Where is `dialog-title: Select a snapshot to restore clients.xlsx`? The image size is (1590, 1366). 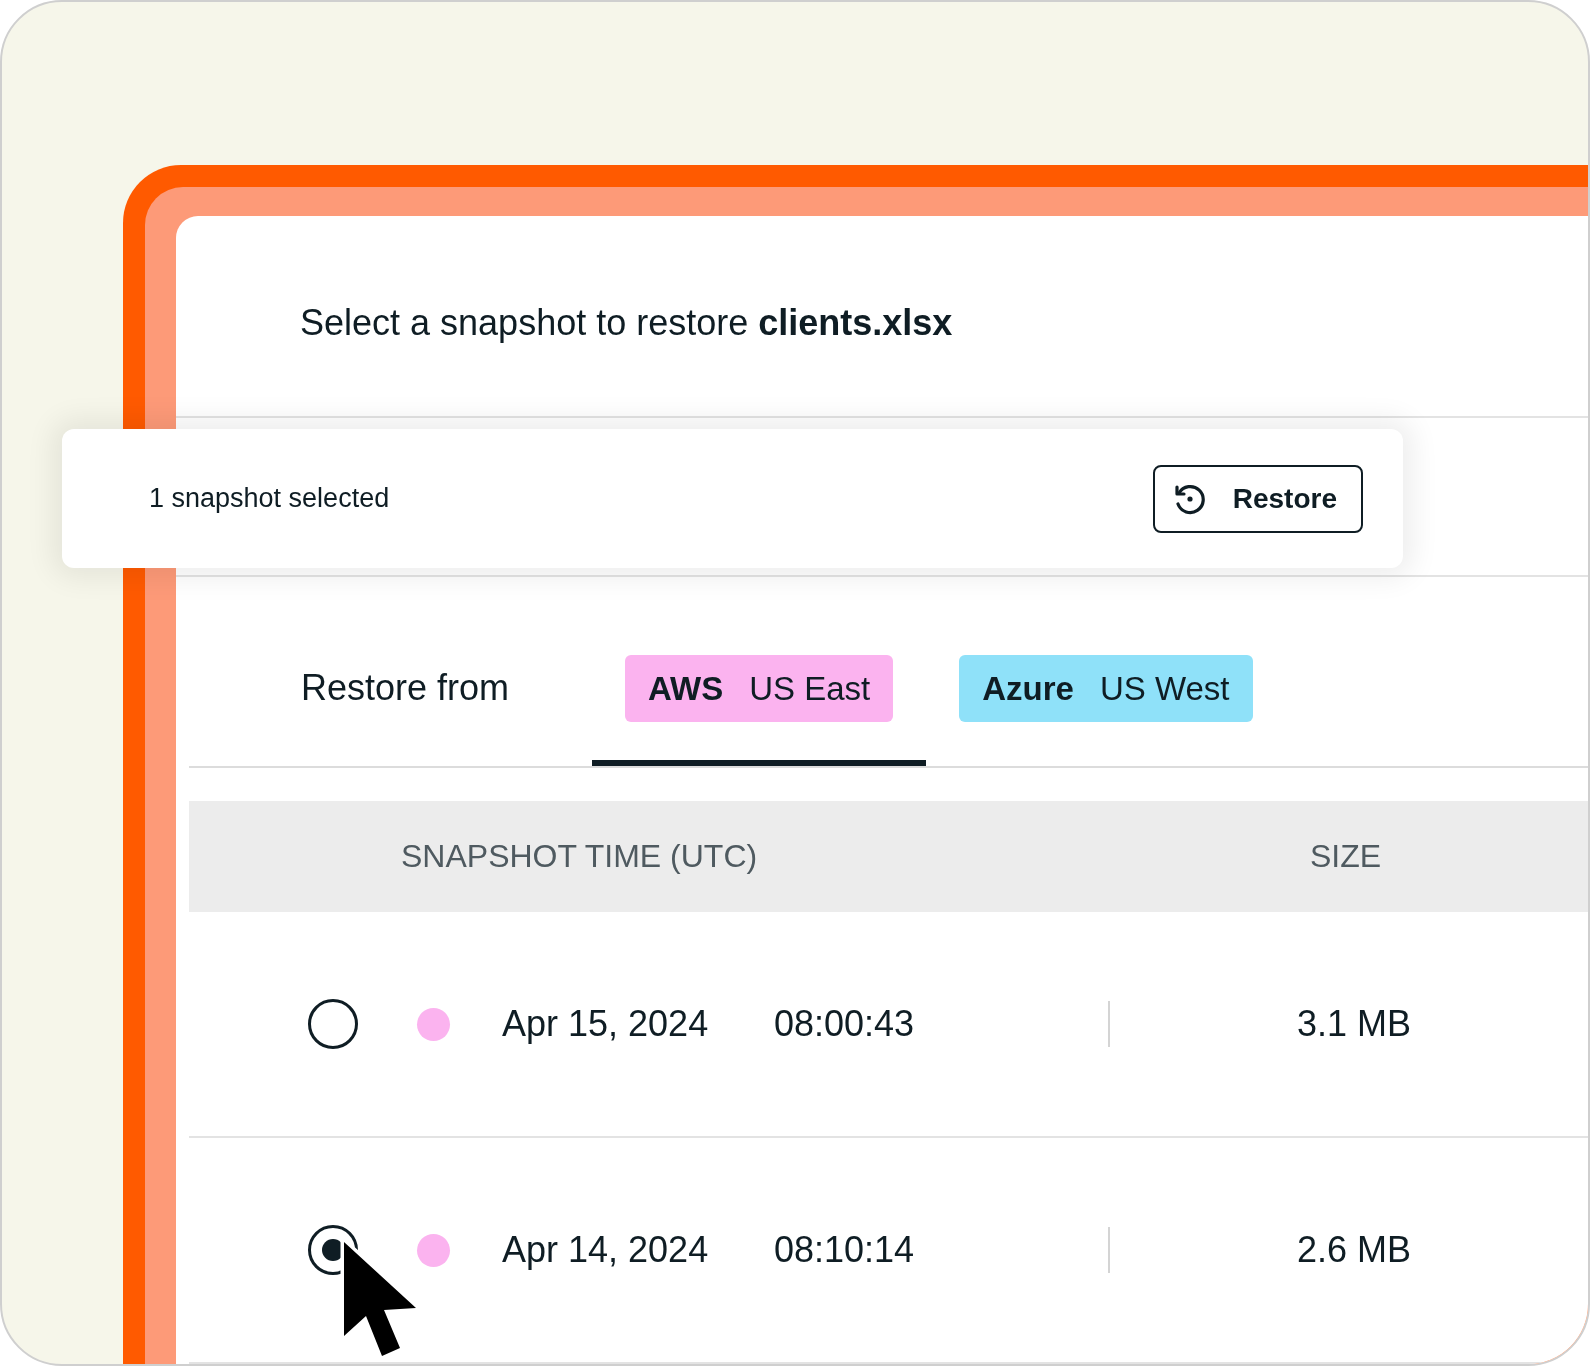
dialog-title: Select a snapshot to restore clients.xlsx is located at coordinates (626, 322).